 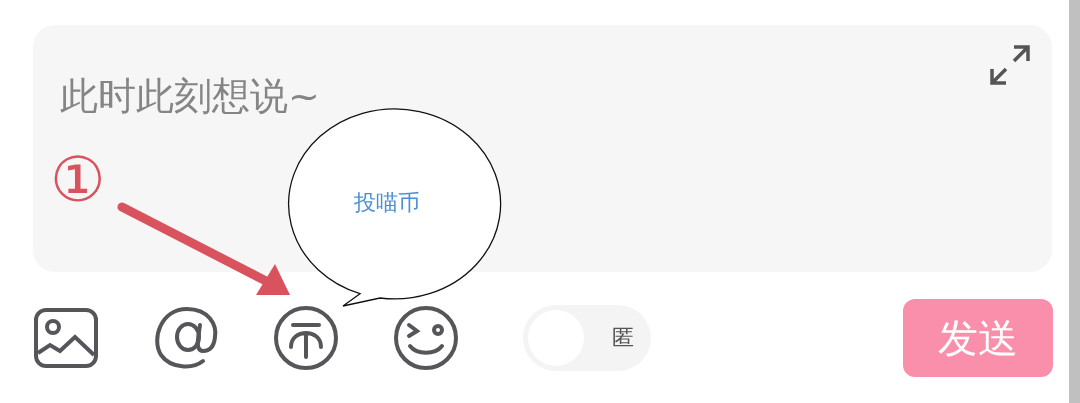 What do you see at coordinates (78, 180) in the screenshot?
I see `step-number: ①` at bounding box center [78, 180].